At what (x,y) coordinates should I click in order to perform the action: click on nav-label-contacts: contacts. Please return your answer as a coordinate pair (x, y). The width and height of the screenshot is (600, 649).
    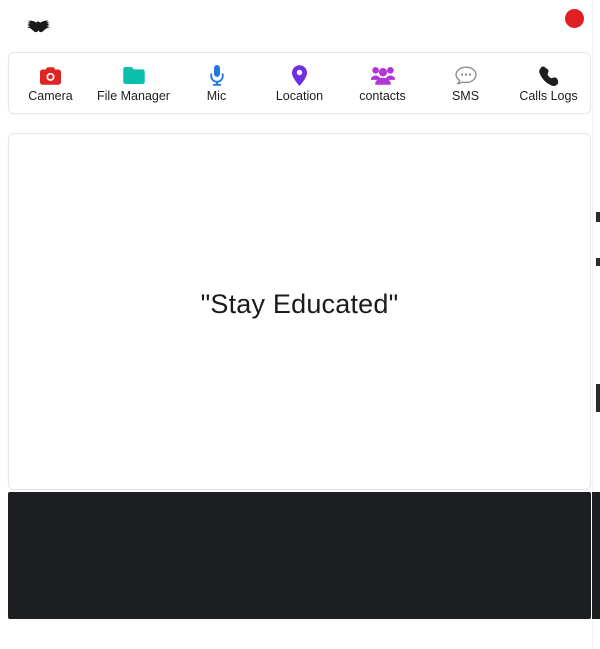
    Looking at the image, I should click on (382, 96).